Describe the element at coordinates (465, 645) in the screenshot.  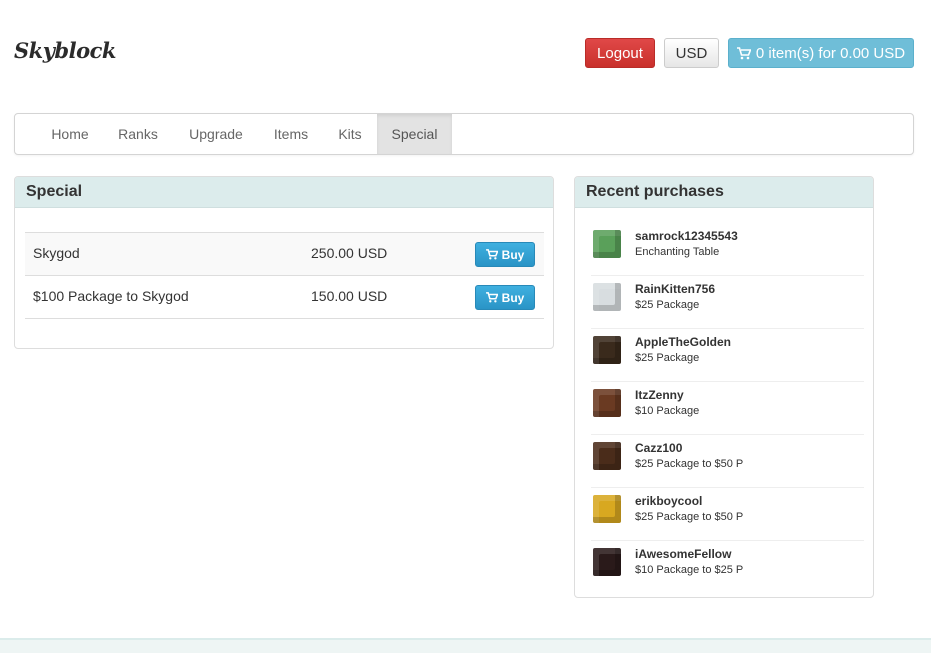
I see `footer-divider` at that location.